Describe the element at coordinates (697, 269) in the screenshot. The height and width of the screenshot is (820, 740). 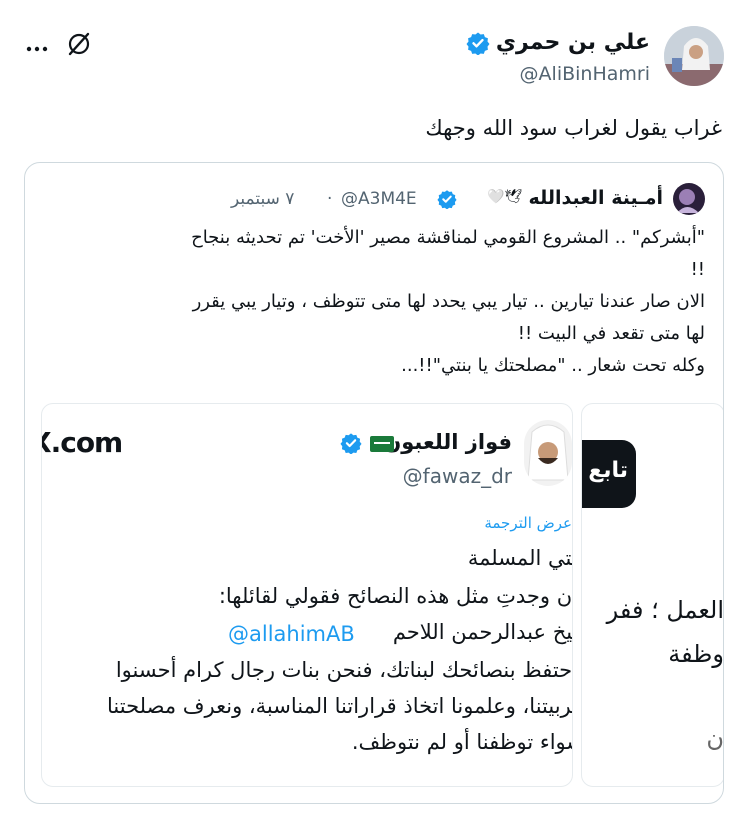
I see `quoted-line-2: !!` at that location.